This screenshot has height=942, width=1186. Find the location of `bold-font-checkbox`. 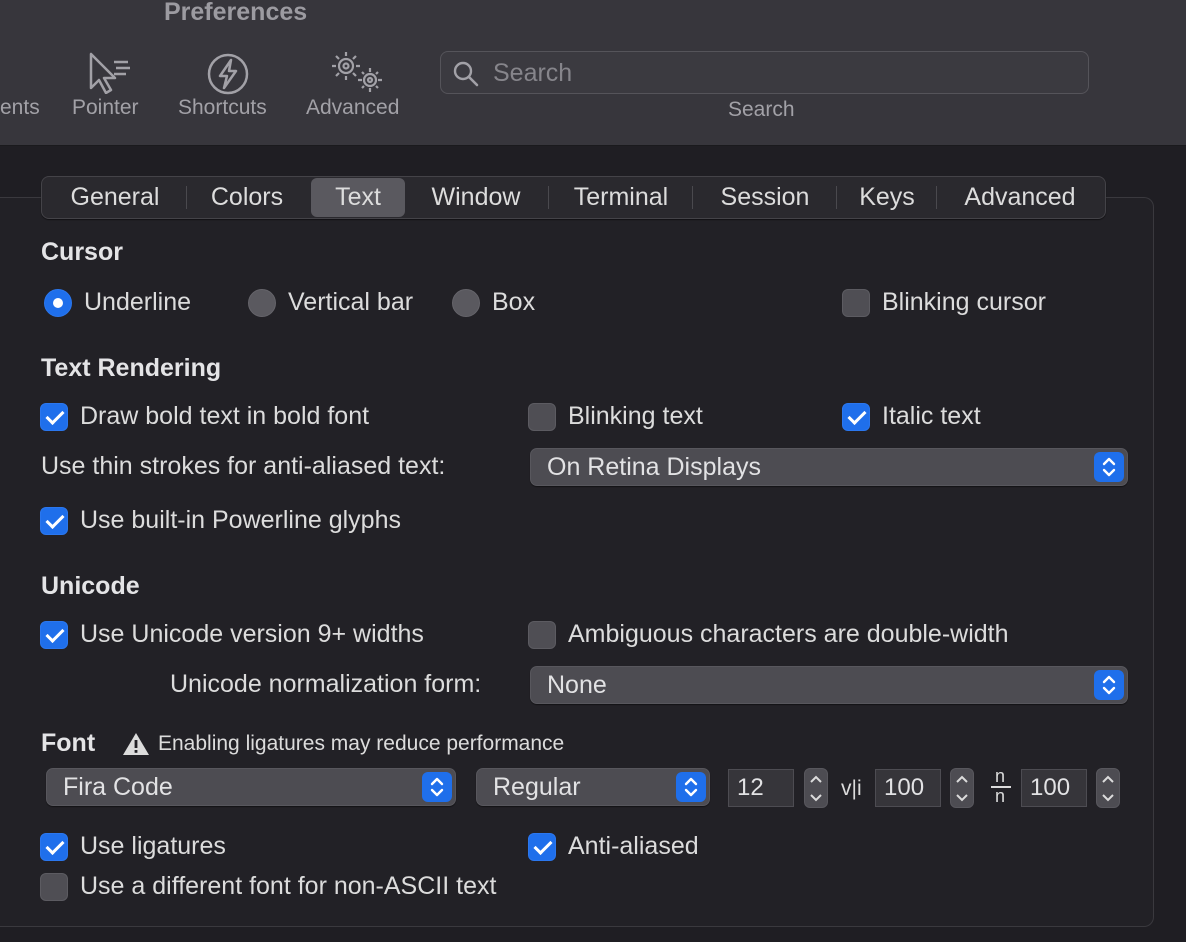

bold-font-checkbox is located at coordinates (54, 417).